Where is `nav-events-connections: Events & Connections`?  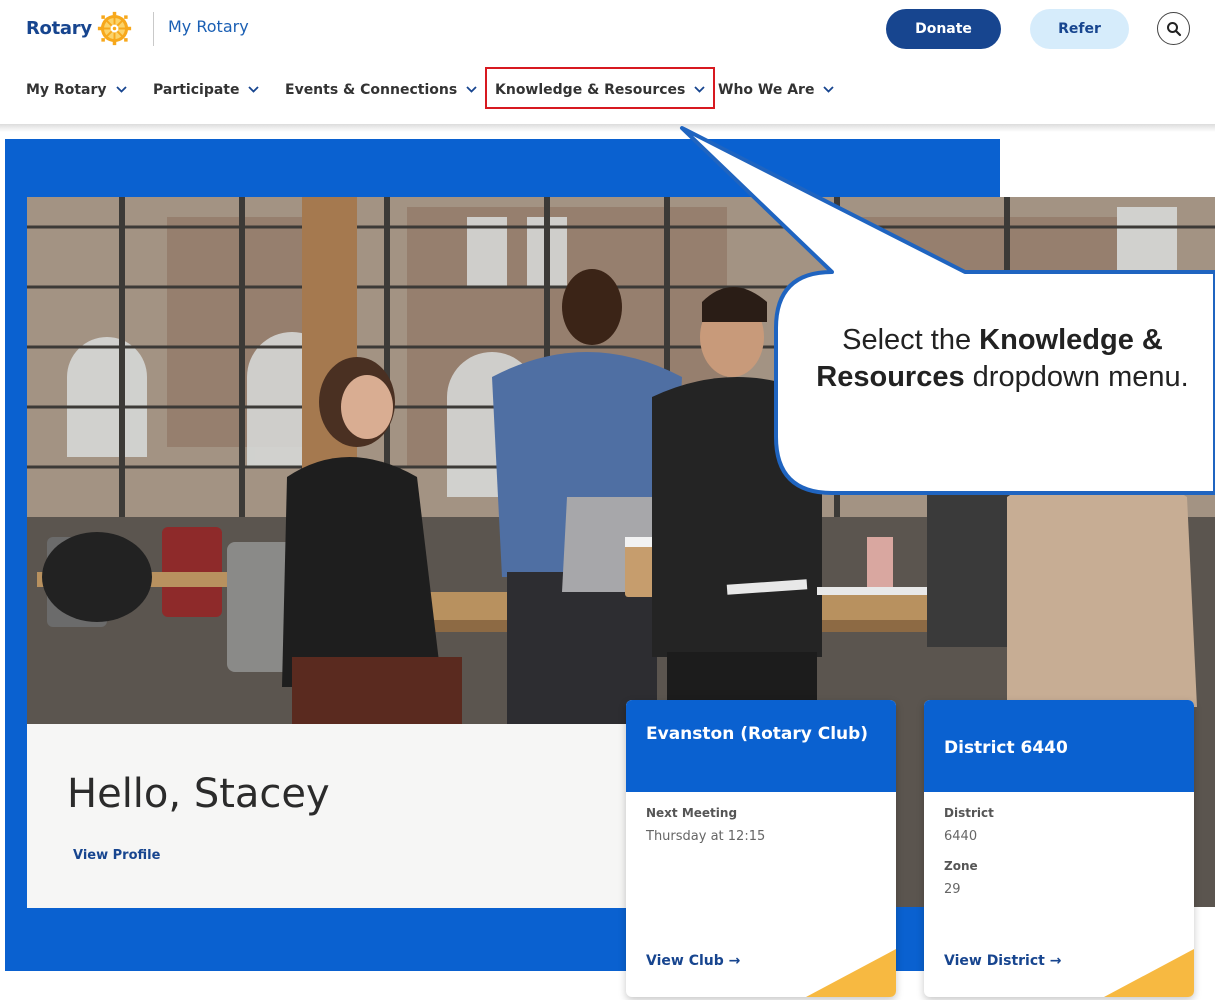
nav-events-connections: Events & Connections is located at coordinates (381, 89).